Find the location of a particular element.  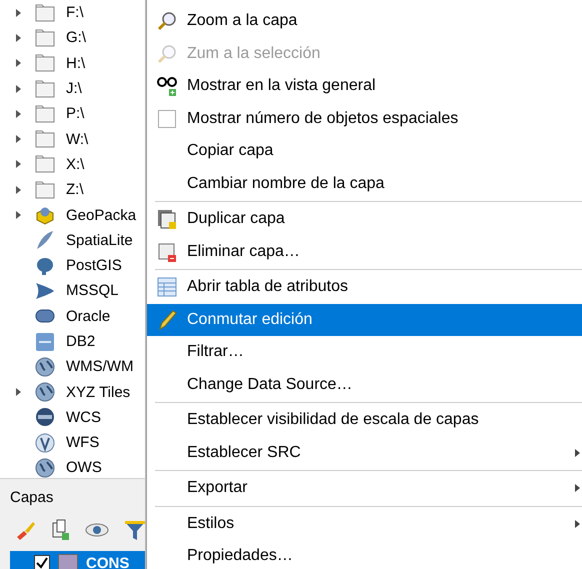

tree-item: WFS is located at coordinates (83, 443).